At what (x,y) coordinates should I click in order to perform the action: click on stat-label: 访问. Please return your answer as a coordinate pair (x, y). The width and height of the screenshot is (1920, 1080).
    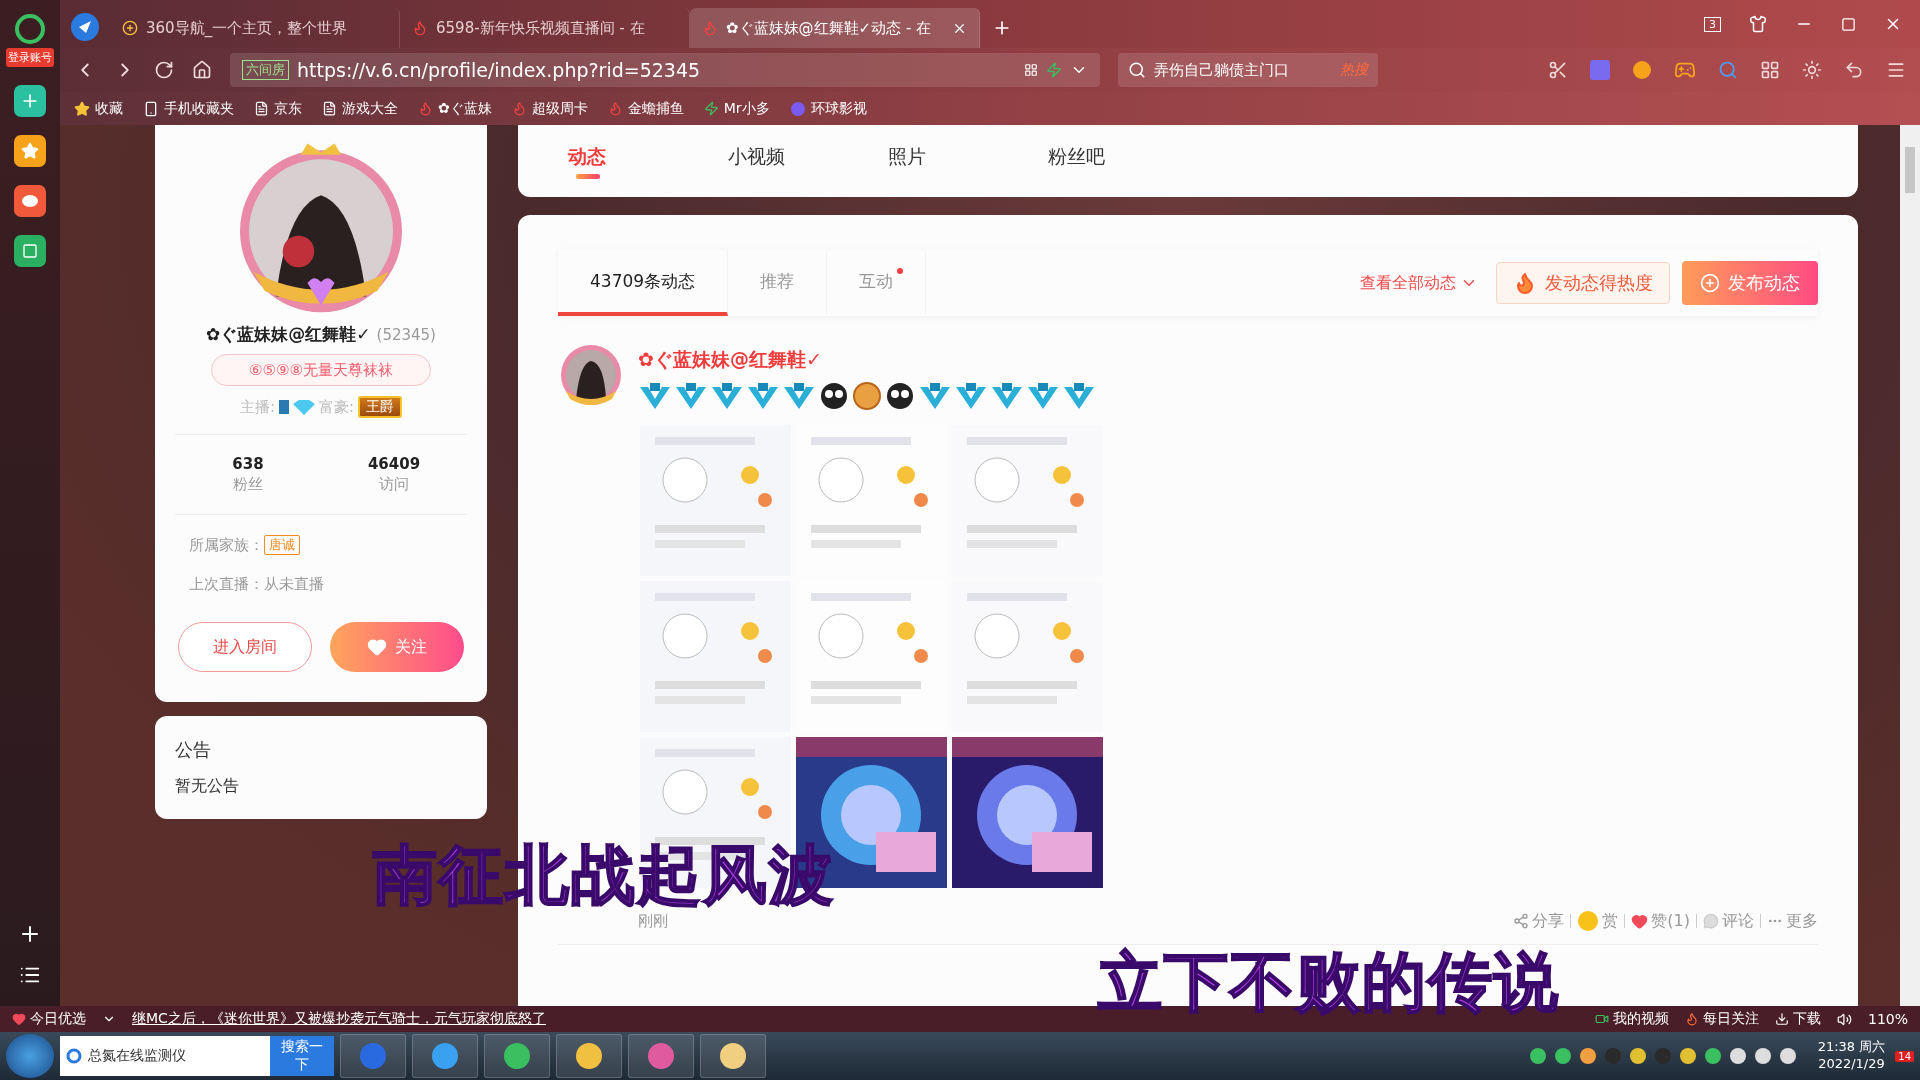
    Looking at the image, I should click on (394, 484).